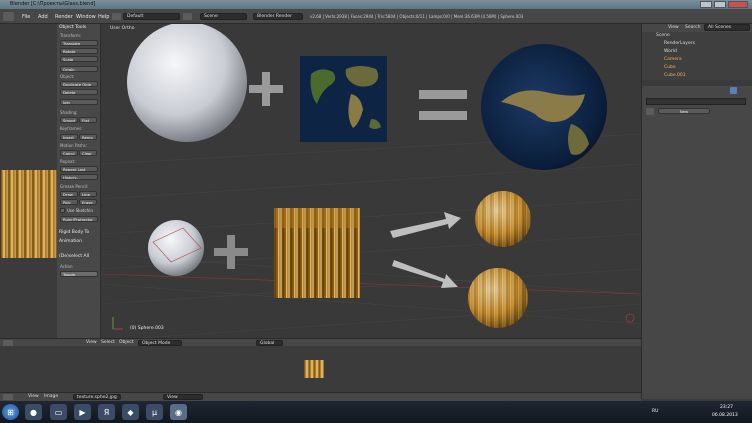 This screenshot has height=423, width=752. Describe the element at coordinates (663, 35) in the screenshot. I see `outliner-scene: Scene` at that location.